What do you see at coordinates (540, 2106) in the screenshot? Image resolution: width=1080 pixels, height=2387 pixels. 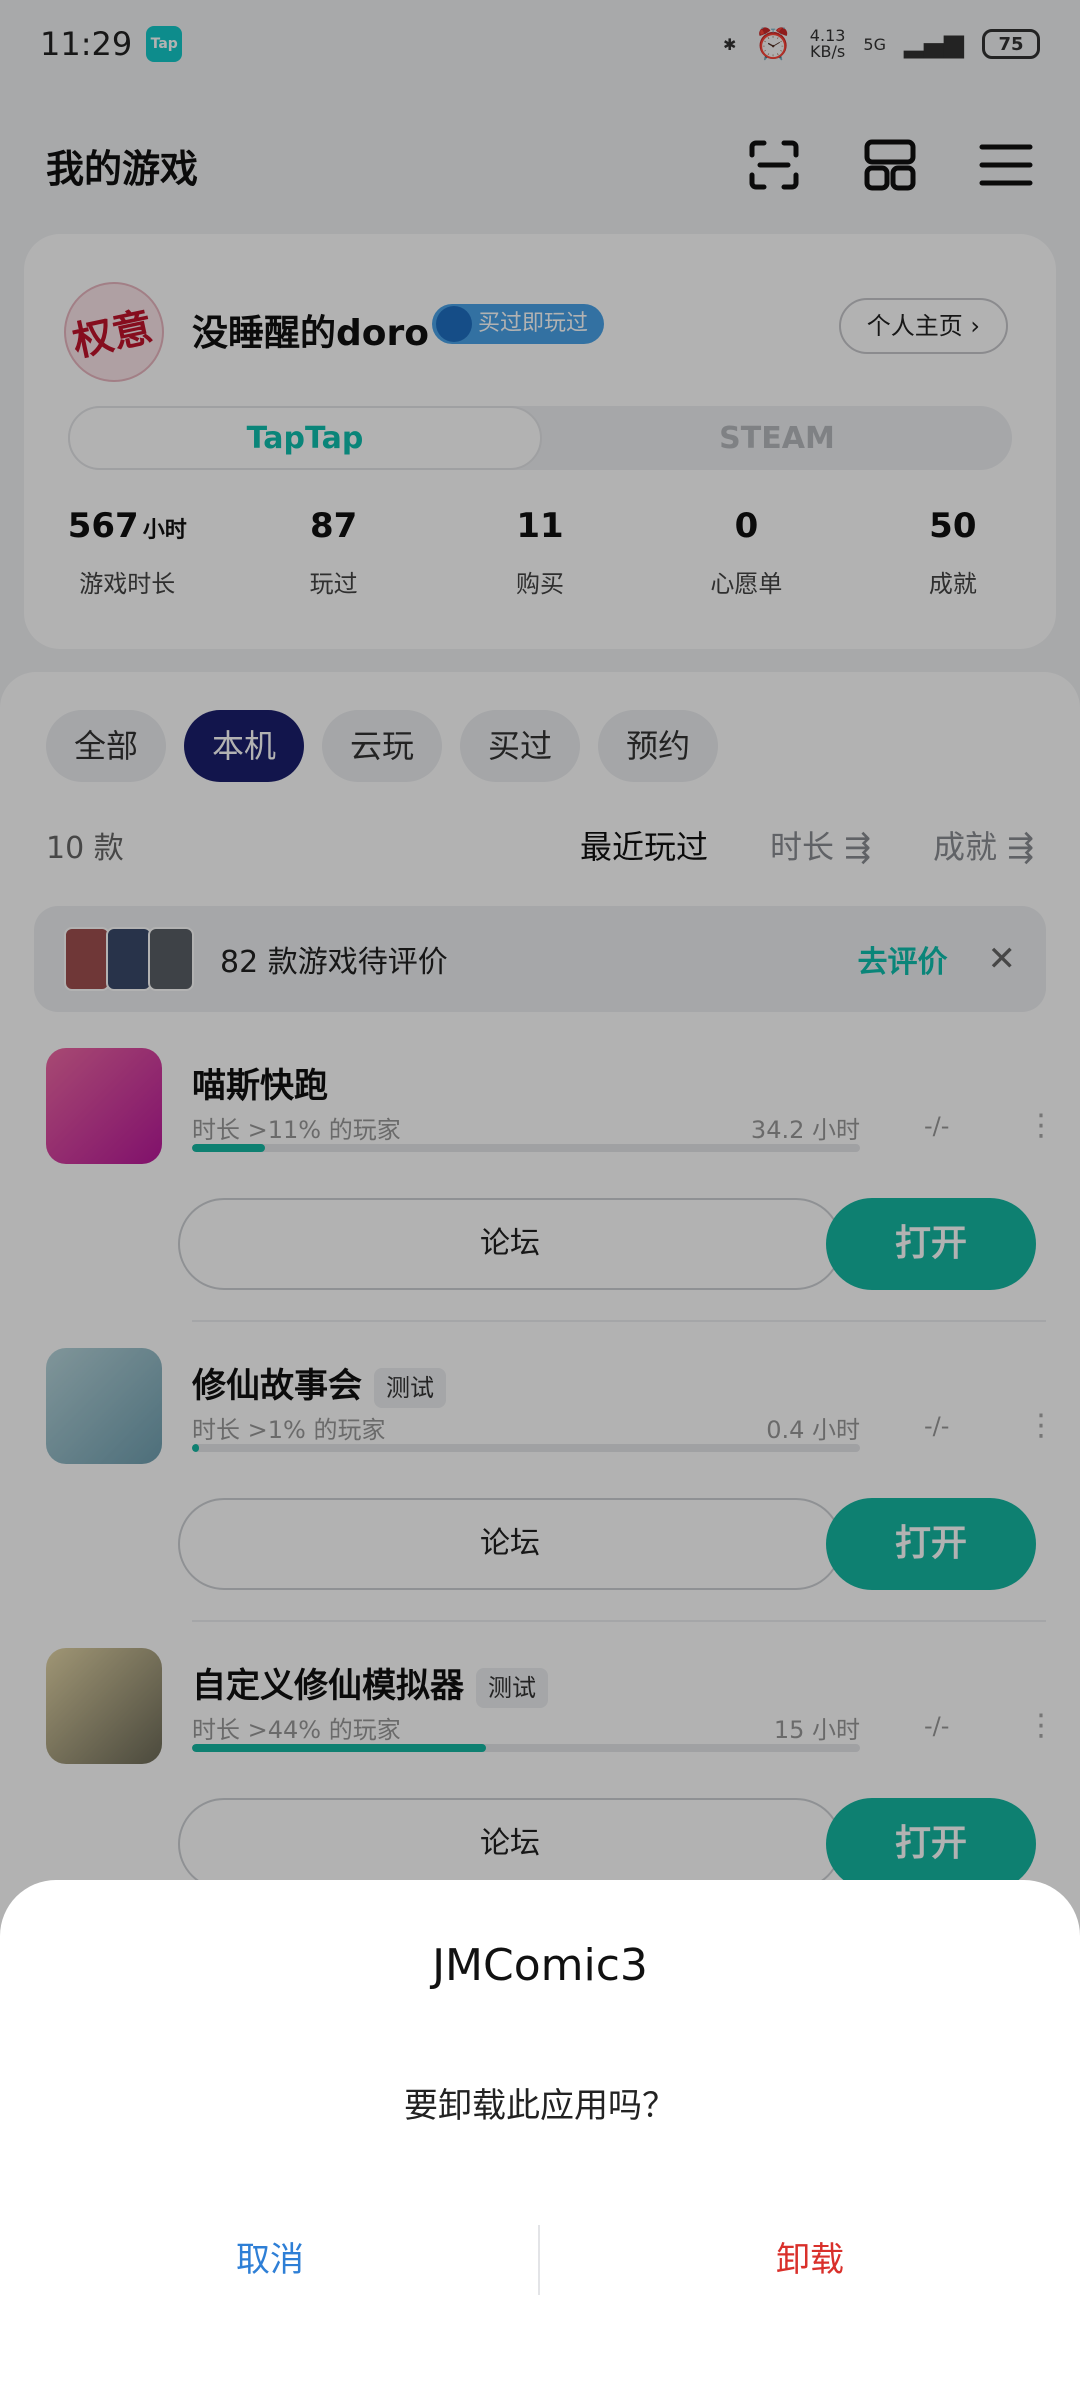 I see `dialog-message: 要卸载此应用吗？` at bounding box center [540, 2106].